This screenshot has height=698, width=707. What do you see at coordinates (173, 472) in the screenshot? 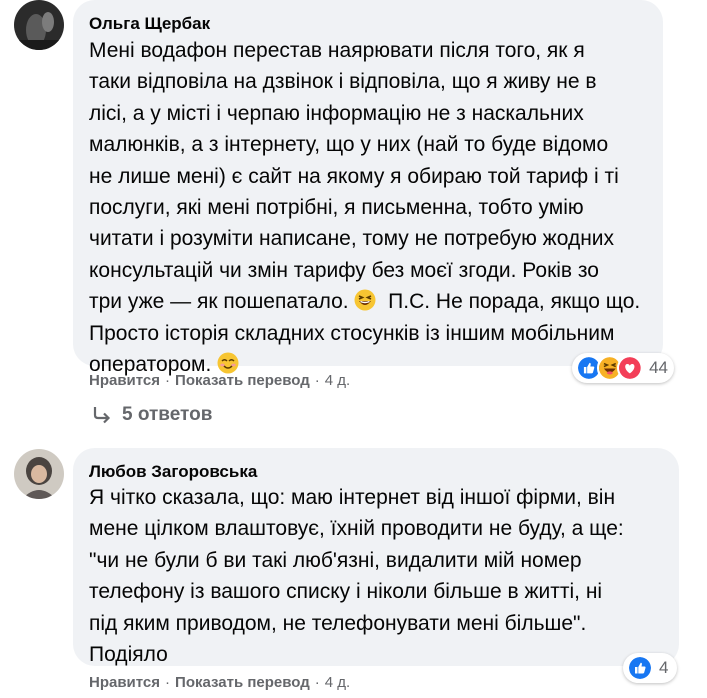
I see `comment-author: Любов Загоровська` at bounding box center [173, 472].